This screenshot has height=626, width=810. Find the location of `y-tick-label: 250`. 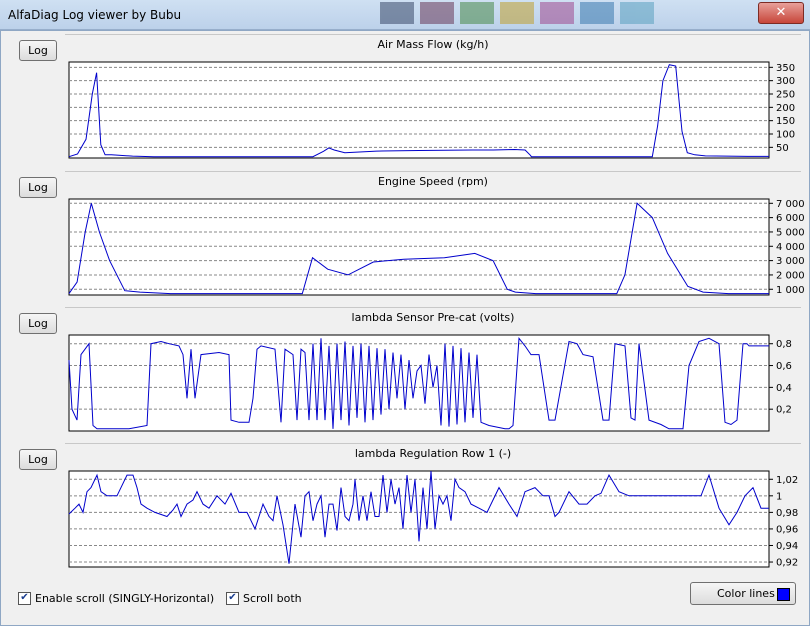

y-tick-label: 250 is located at coordinates (785, 95).